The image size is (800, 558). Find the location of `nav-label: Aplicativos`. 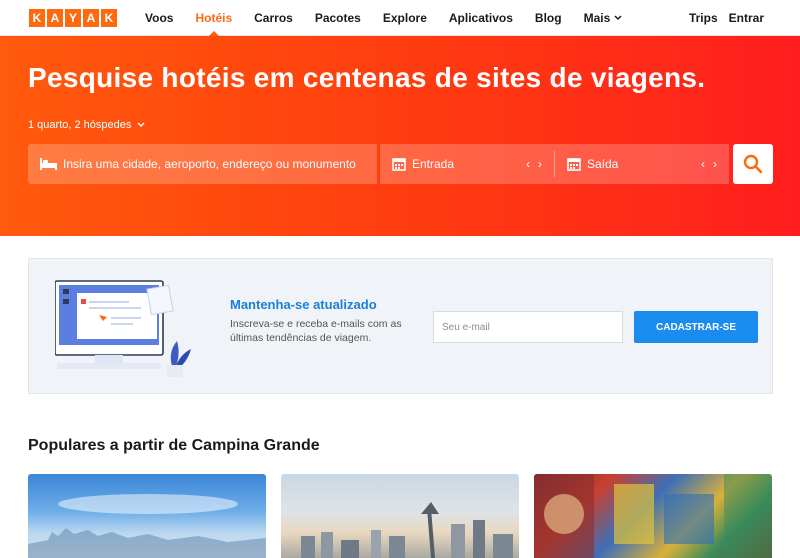

nav-label: Aplicativos is located at coordinates (480, 18).